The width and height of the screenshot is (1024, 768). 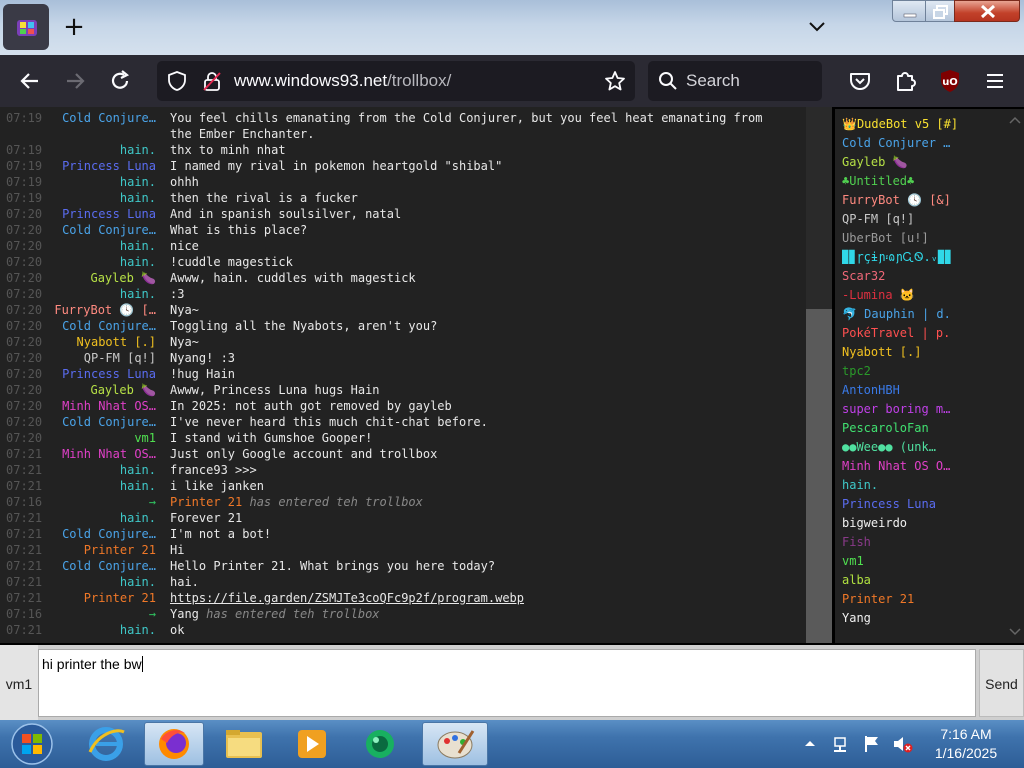 What do you see at coordinates (735, 81) in the screenshot?
I see `search-box: Search` at bounding box center [735, 81].